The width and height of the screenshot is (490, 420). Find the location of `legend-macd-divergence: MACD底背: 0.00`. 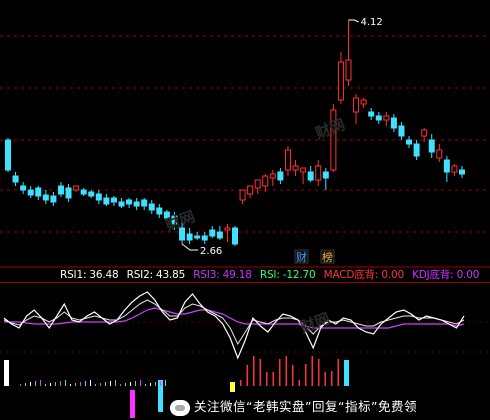

legend-macd-divergence: MACD底背: 0.00 is located at coordinates (364, 275).